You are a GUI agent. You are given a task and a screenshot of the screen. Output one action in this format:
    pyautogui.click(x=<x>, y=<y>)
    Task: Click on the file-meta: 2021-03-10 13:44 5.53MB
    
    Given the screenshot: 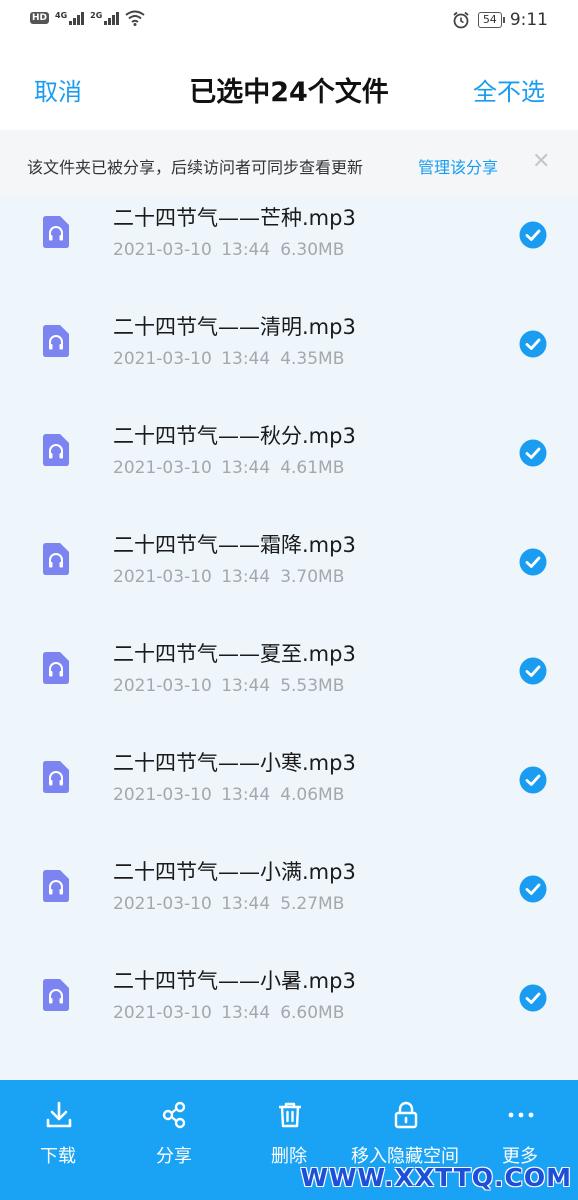 What is the action you would take?
    pyautogui.click(x=228, y=686)
    